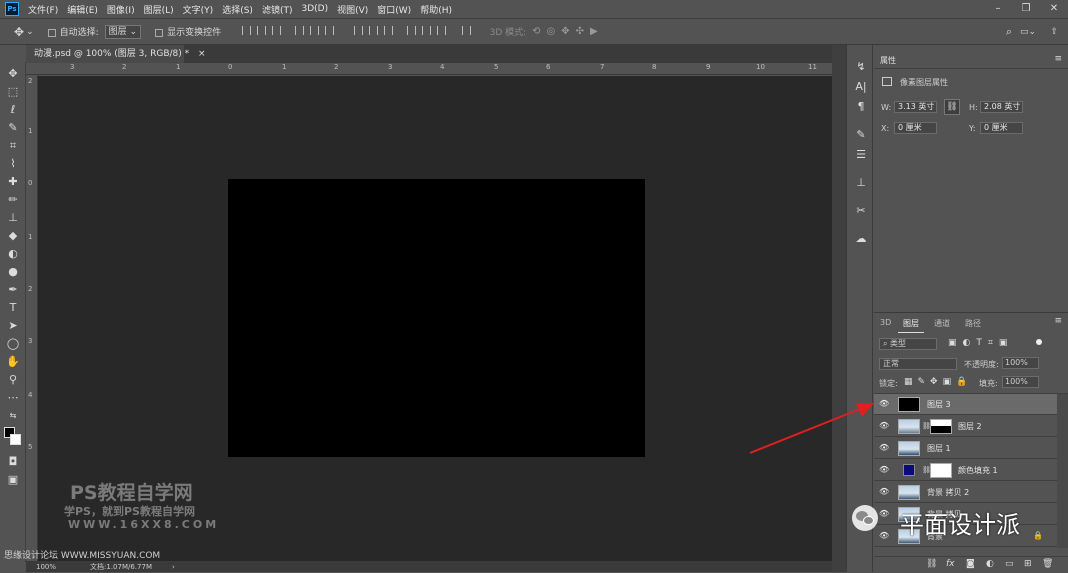  I want to click on document-tab: 动漫.psd @ 100% (图层 3, RGB/8) * ×, so click(116, 54).